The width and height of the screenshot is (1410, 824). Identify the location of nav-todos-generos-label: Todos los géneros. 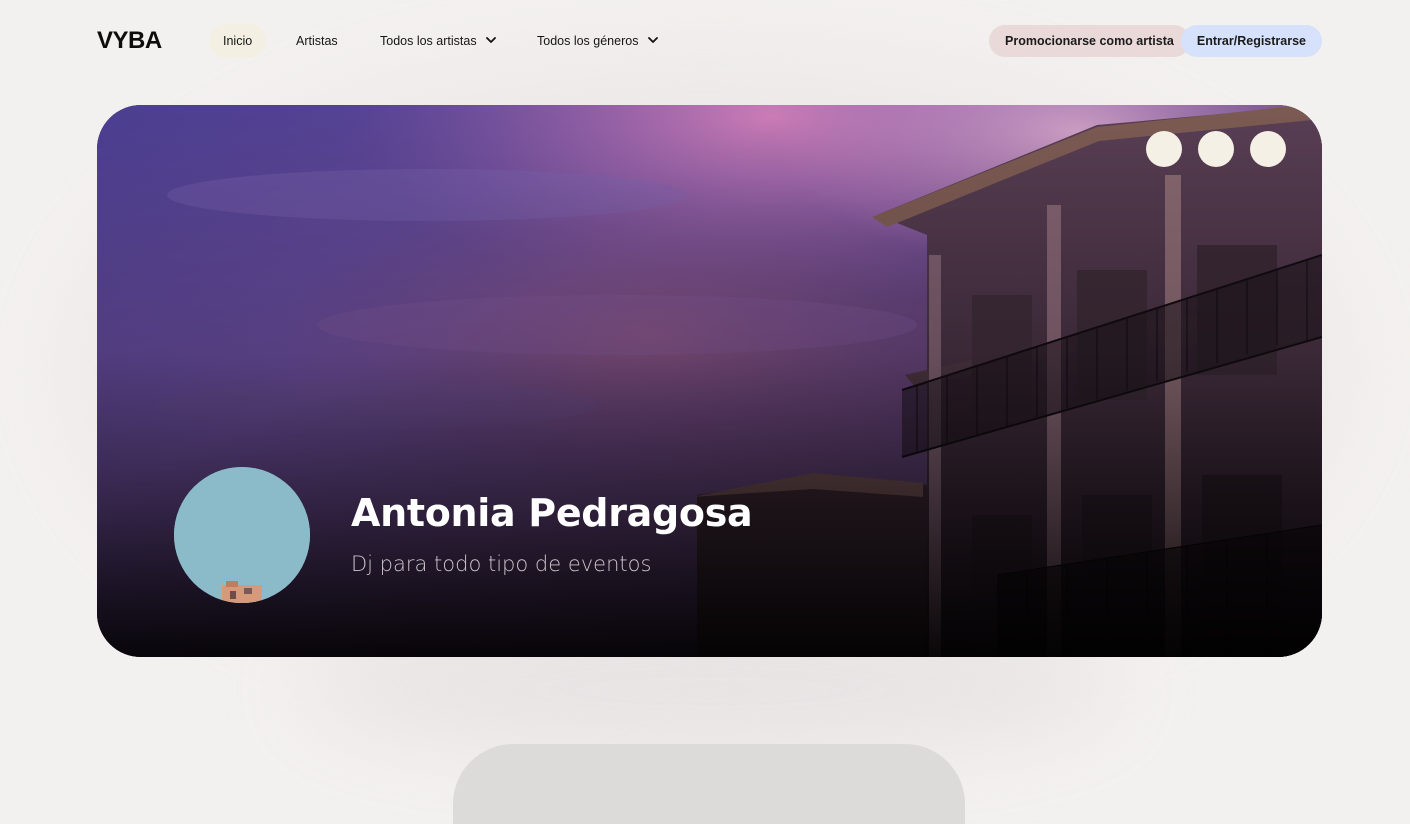
(588, 41).